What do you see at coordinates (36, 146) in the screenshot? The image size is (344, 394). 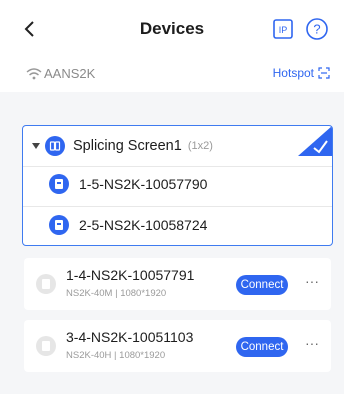 I see `caret-down-icon` at bounding box center [36, 146].